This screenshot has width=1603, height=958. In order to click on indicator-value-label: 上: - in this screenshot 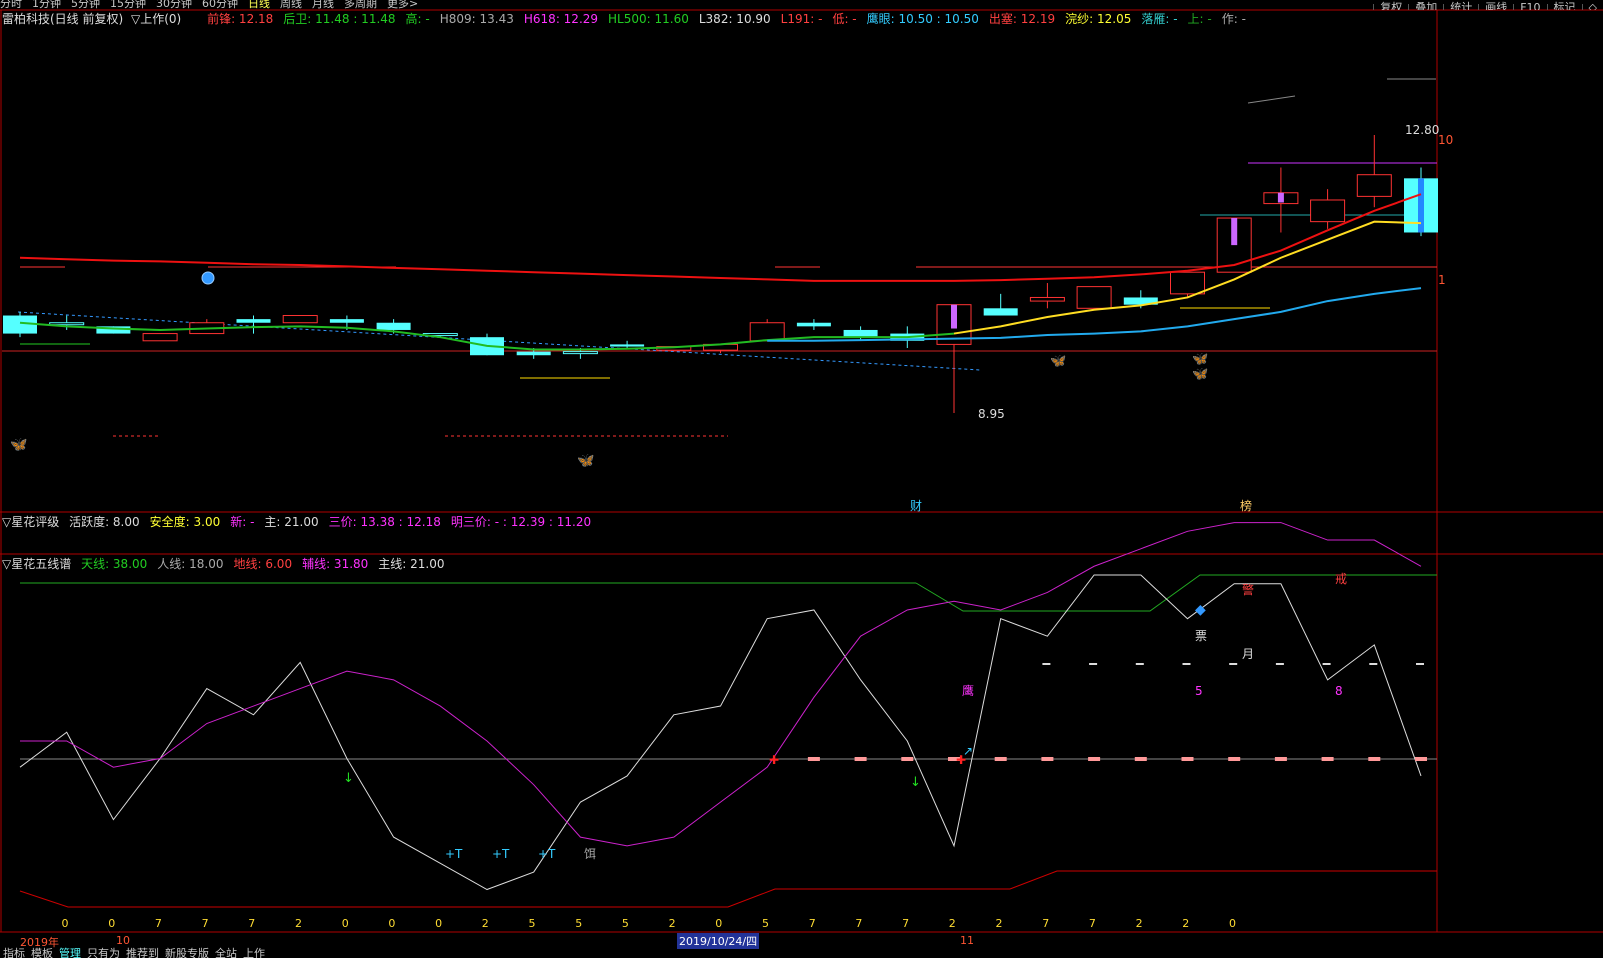, I will do `click(1199, 19)`.